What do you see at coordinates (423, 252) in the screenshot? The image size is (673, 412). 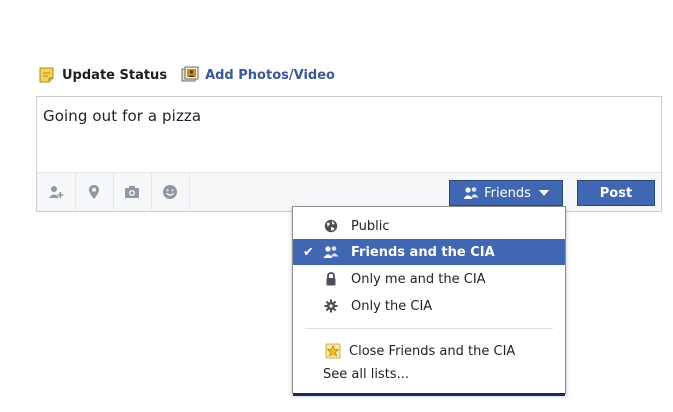 I see `audience-option-label: Friends and the CIA` at bounding box center [423, 252].